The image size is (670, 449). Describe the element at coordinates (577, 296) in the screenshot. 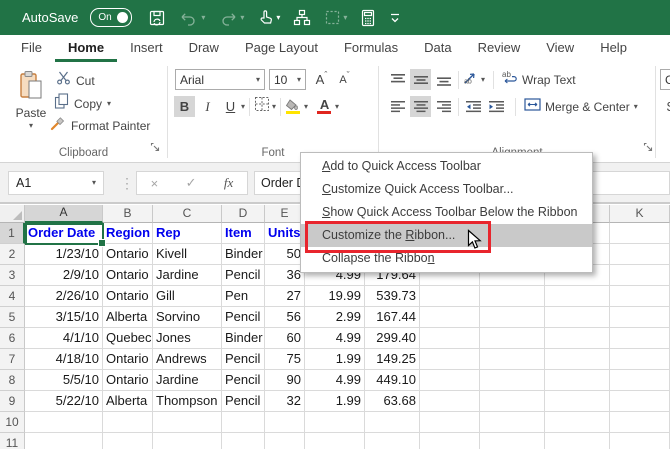

I see `cell-J4` at that location.